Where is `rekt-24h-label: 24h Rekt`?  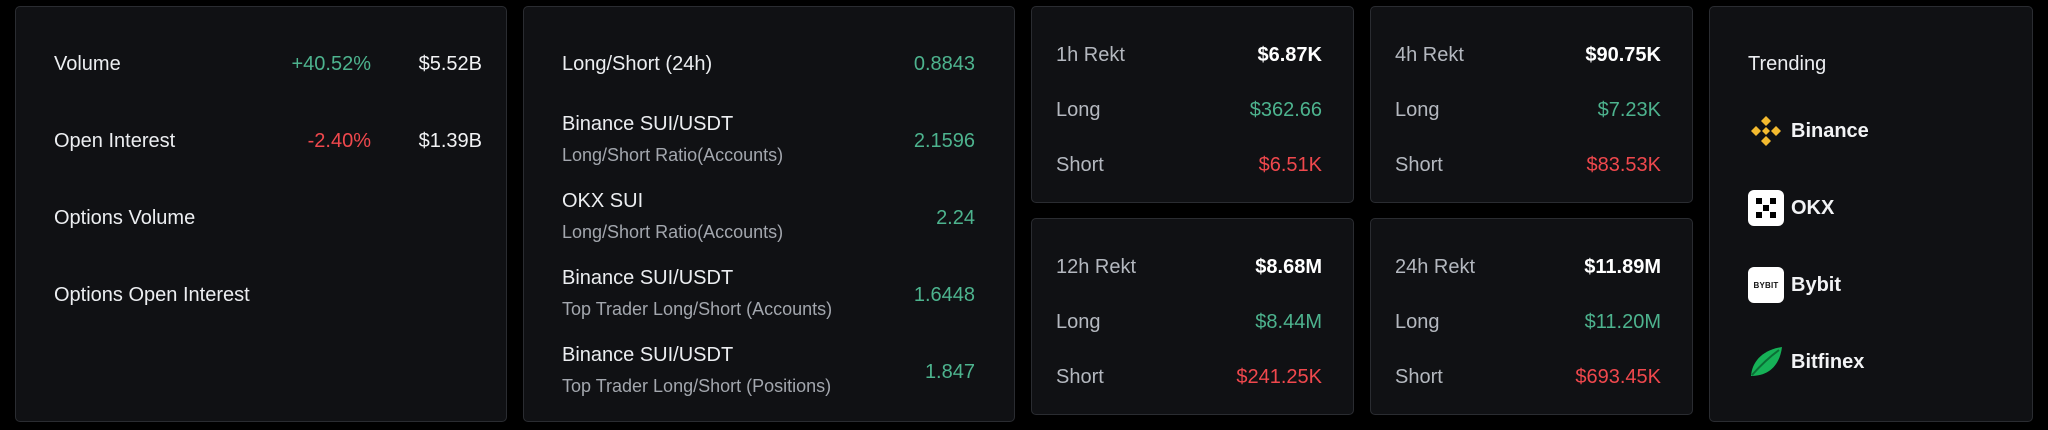 rekt-24h-label: 24h Rekt is located at coordinates (1435, 267).